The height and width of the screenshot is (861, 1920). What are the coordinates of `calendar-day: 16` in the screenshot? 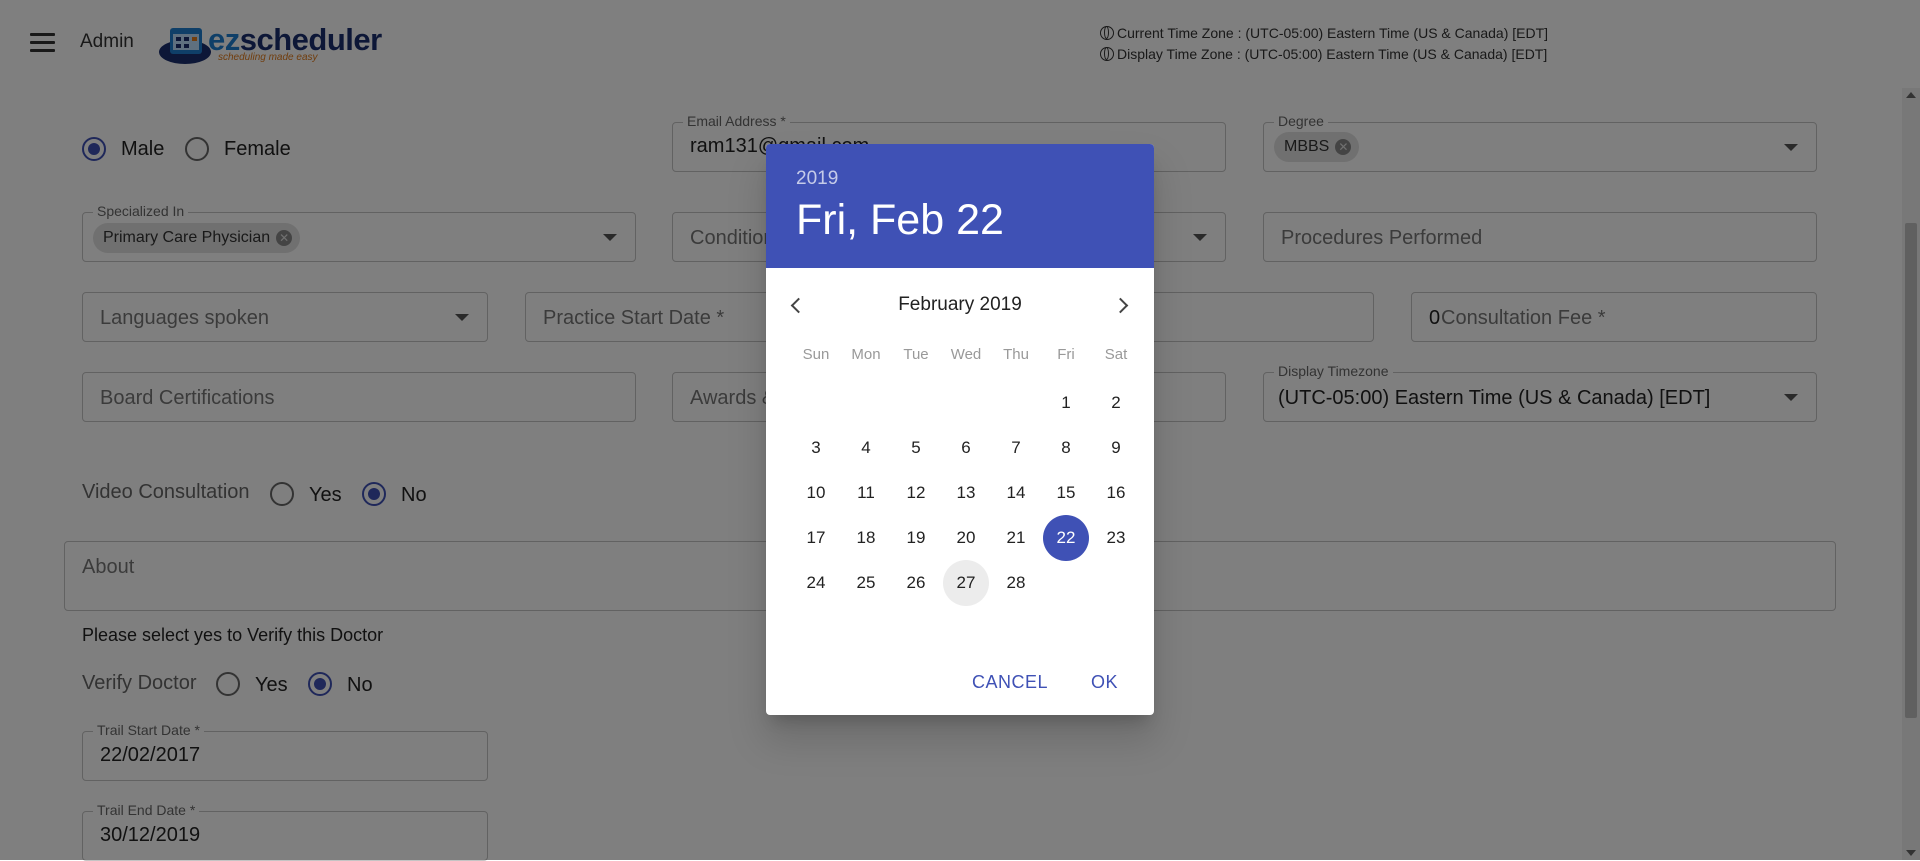 It's located at (1116, 493).